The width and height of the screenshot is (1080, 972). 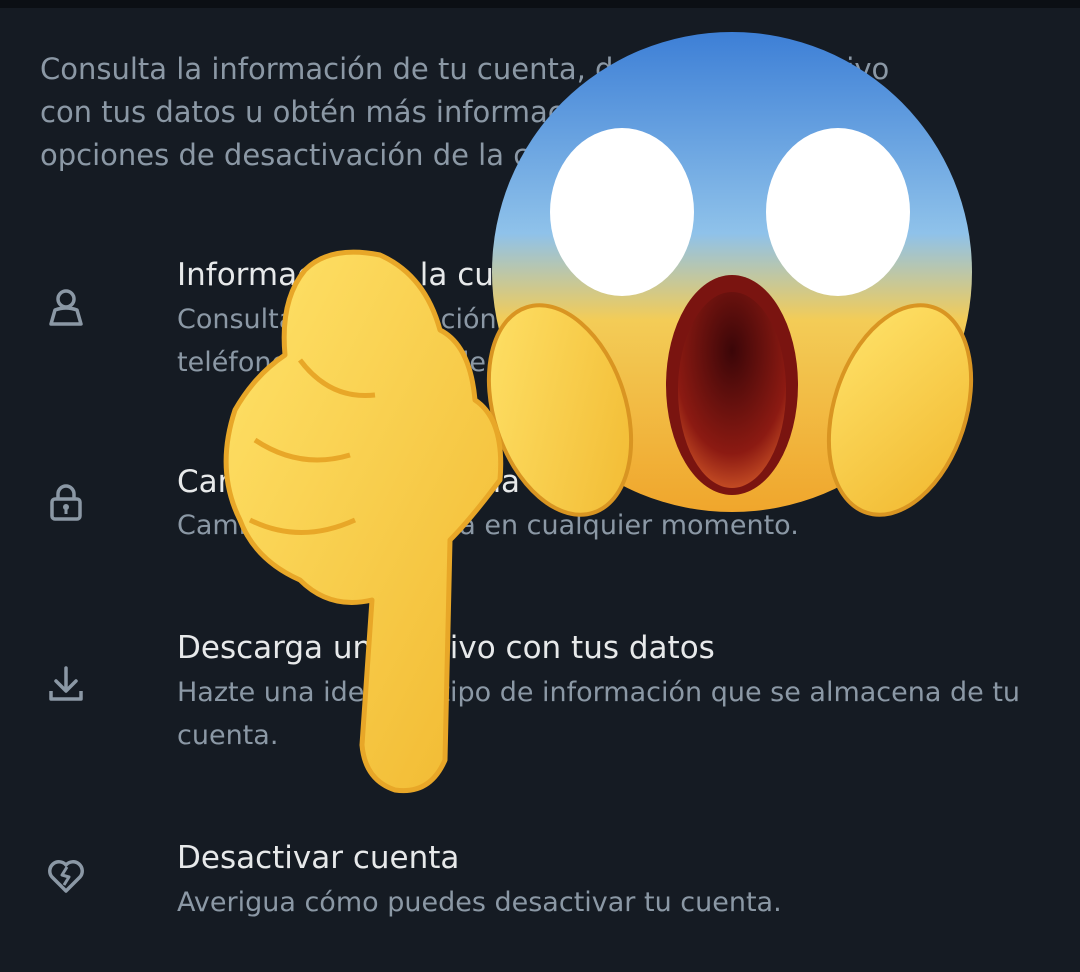 What do you see at coordinates (66, 308) in the screenshot?
I see `person-icon` at bounding box center [66, 308].